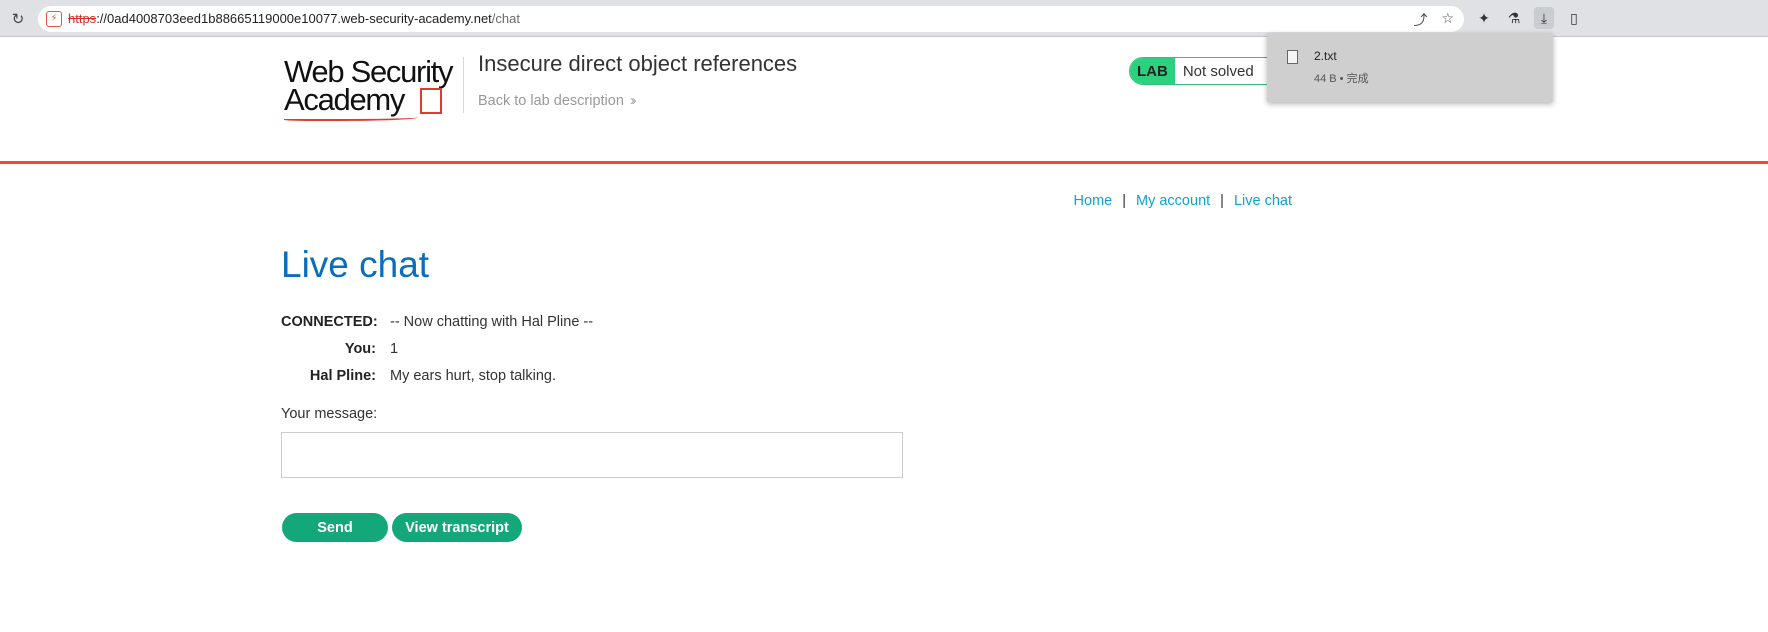 Image resolution: width=1768 pixels, height=632 pixels. Describe the element at coordinates (632, 101) in the screenshot. I see `double-chevron-right-icon: ››` at that location.